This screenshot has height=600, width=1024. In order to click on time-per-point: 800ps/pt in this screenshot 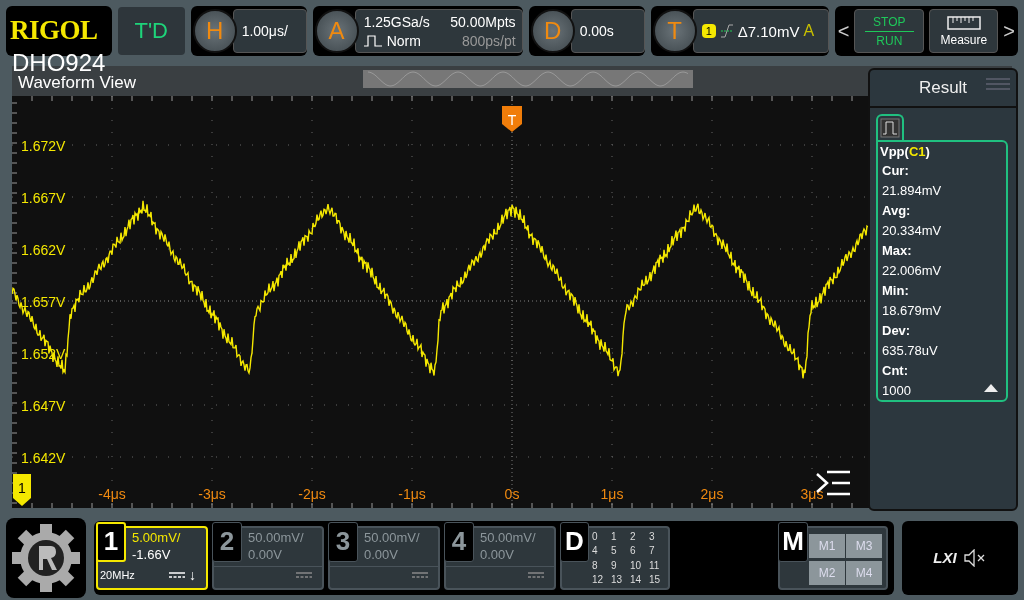, I will do `click(488, 40)`.